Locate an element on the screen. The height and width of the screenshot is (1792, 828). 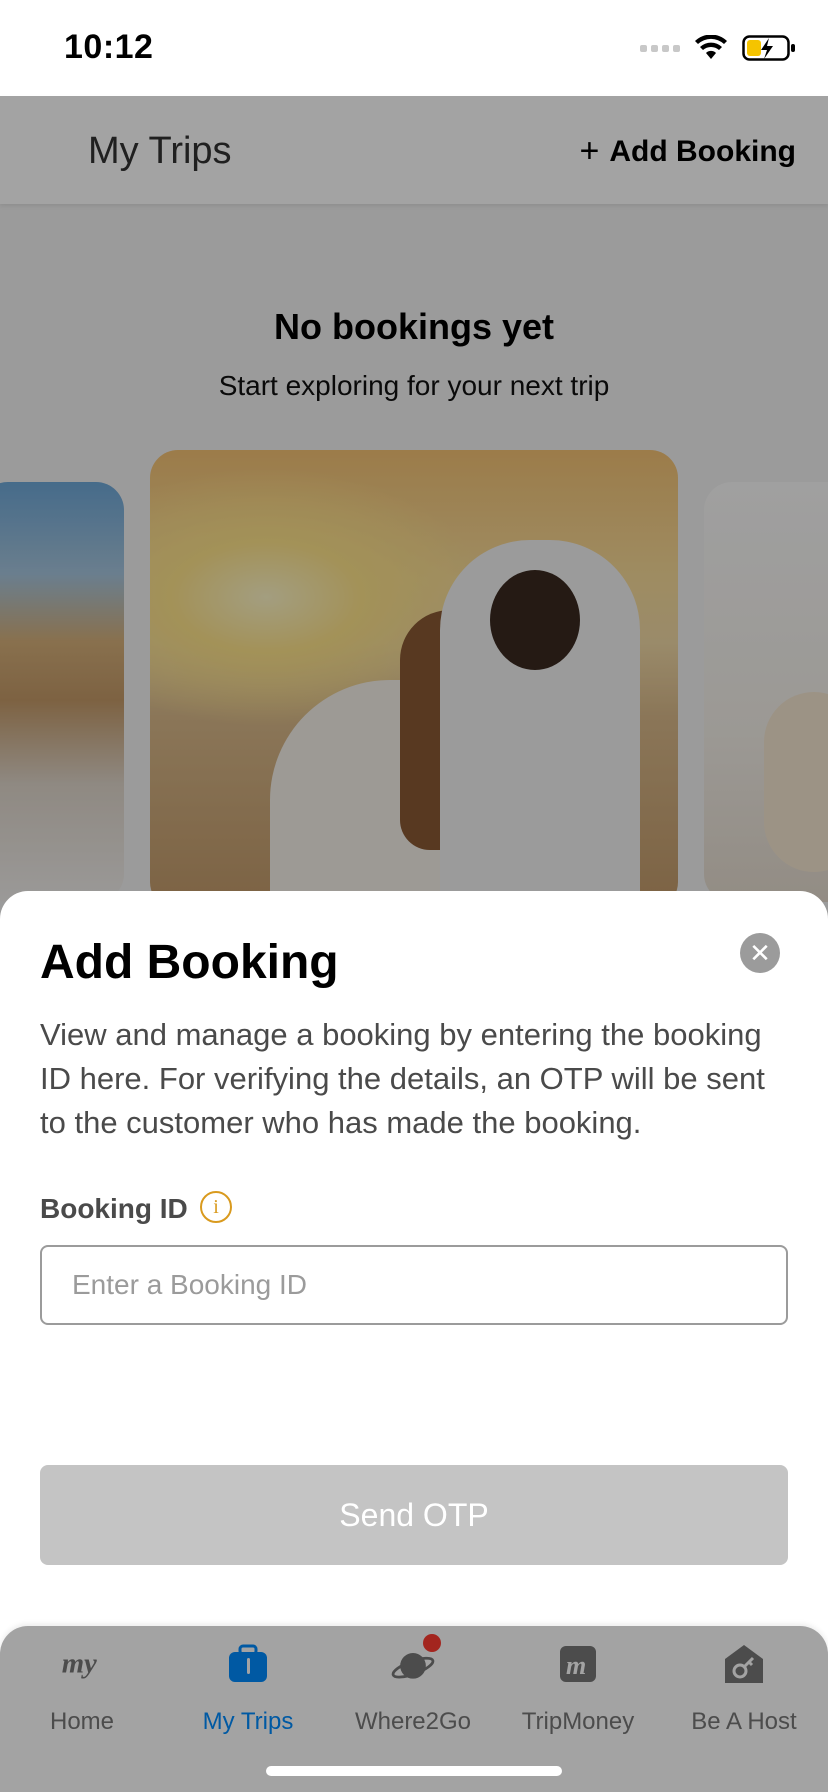
key-house-icon is located at coordinates (744, 1664).